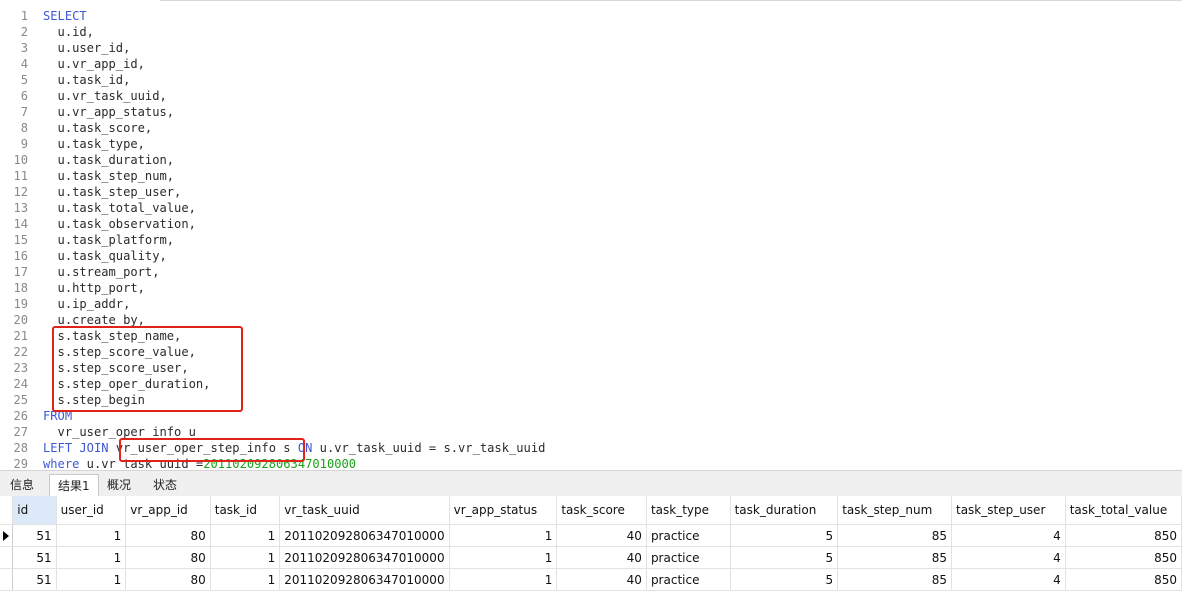 The height and width of the screenshot is (603, 1182). Describe the element at coordinates (20, 432) in the screenshot. I see `line-number: 27` at that location.